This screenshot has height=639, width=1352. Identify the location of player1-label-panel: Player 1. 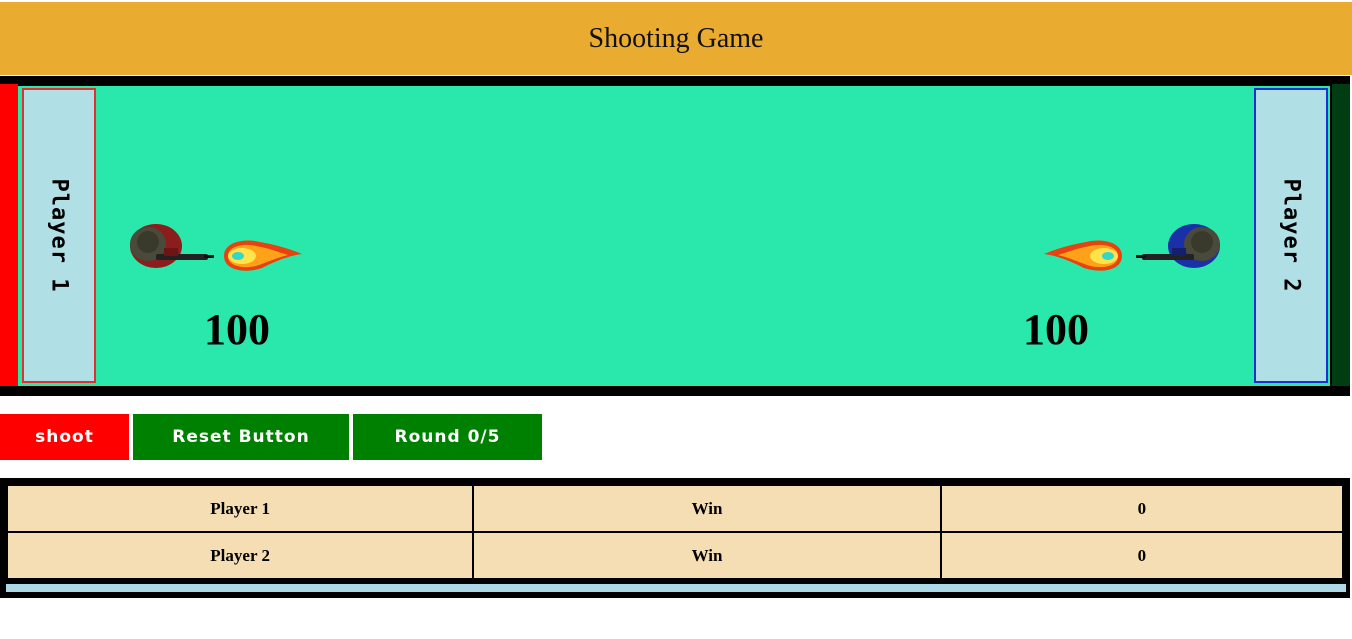
(59, 235).